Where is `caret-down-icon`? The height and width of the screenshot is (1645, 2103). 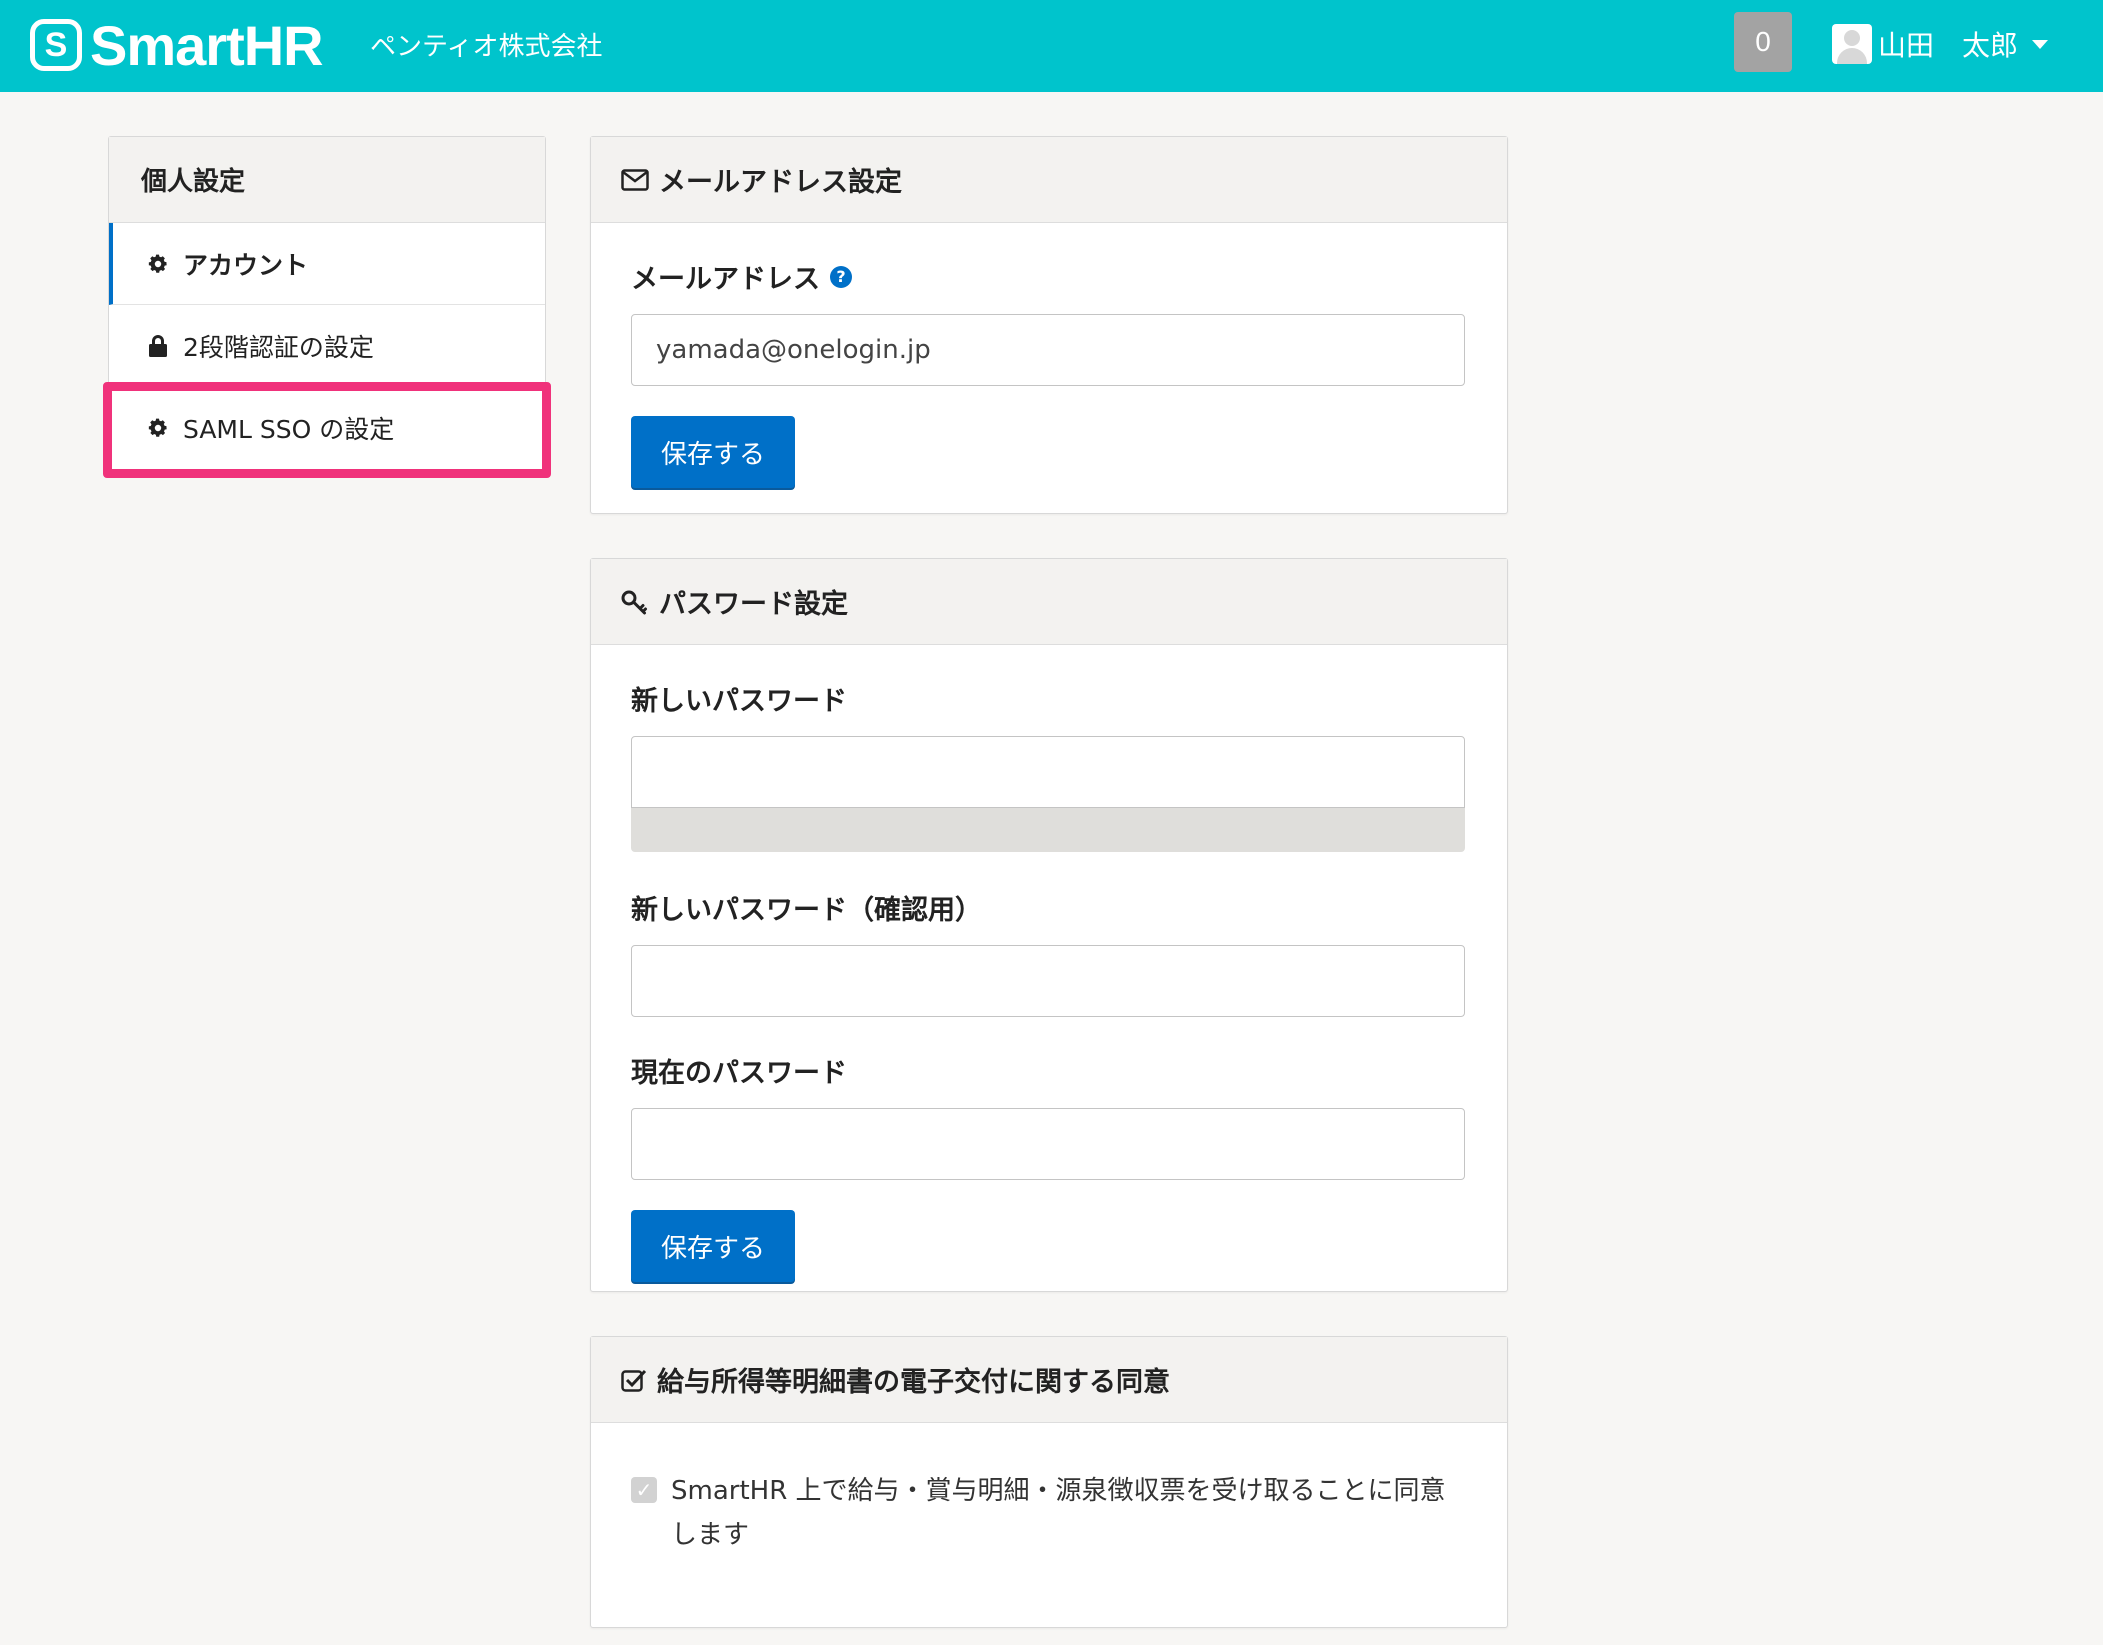
caret-down-icon is located at coordinates (2040, 44).